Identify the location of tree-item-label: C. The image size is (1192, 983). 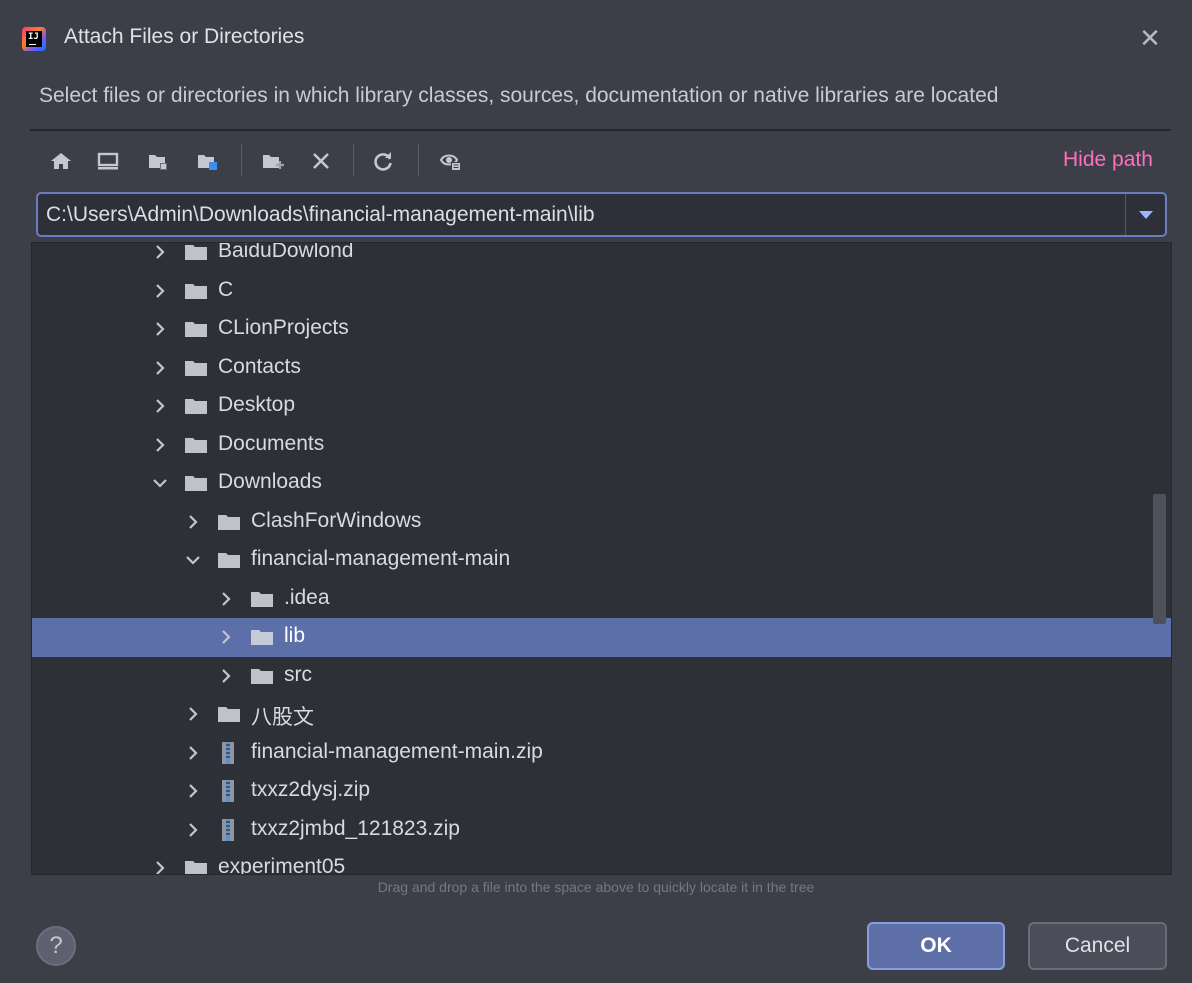
(226, 289).